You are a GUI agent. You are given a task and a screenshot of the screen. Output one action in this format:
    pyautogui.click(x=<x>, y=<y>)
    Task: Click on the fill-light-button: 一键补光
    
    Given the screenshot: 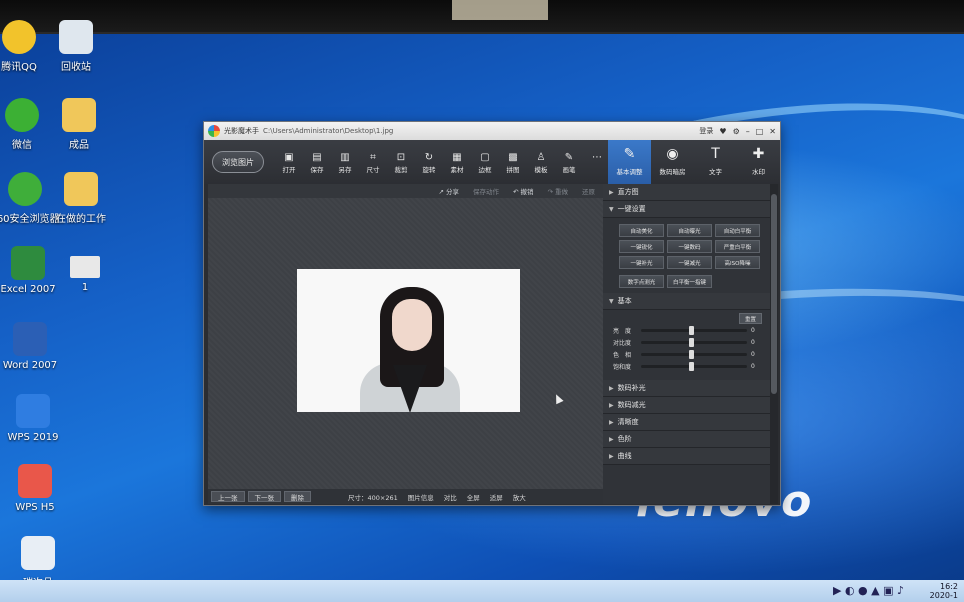 What is the action you would take?
    pyautogui.click(x=641, y=262)
    